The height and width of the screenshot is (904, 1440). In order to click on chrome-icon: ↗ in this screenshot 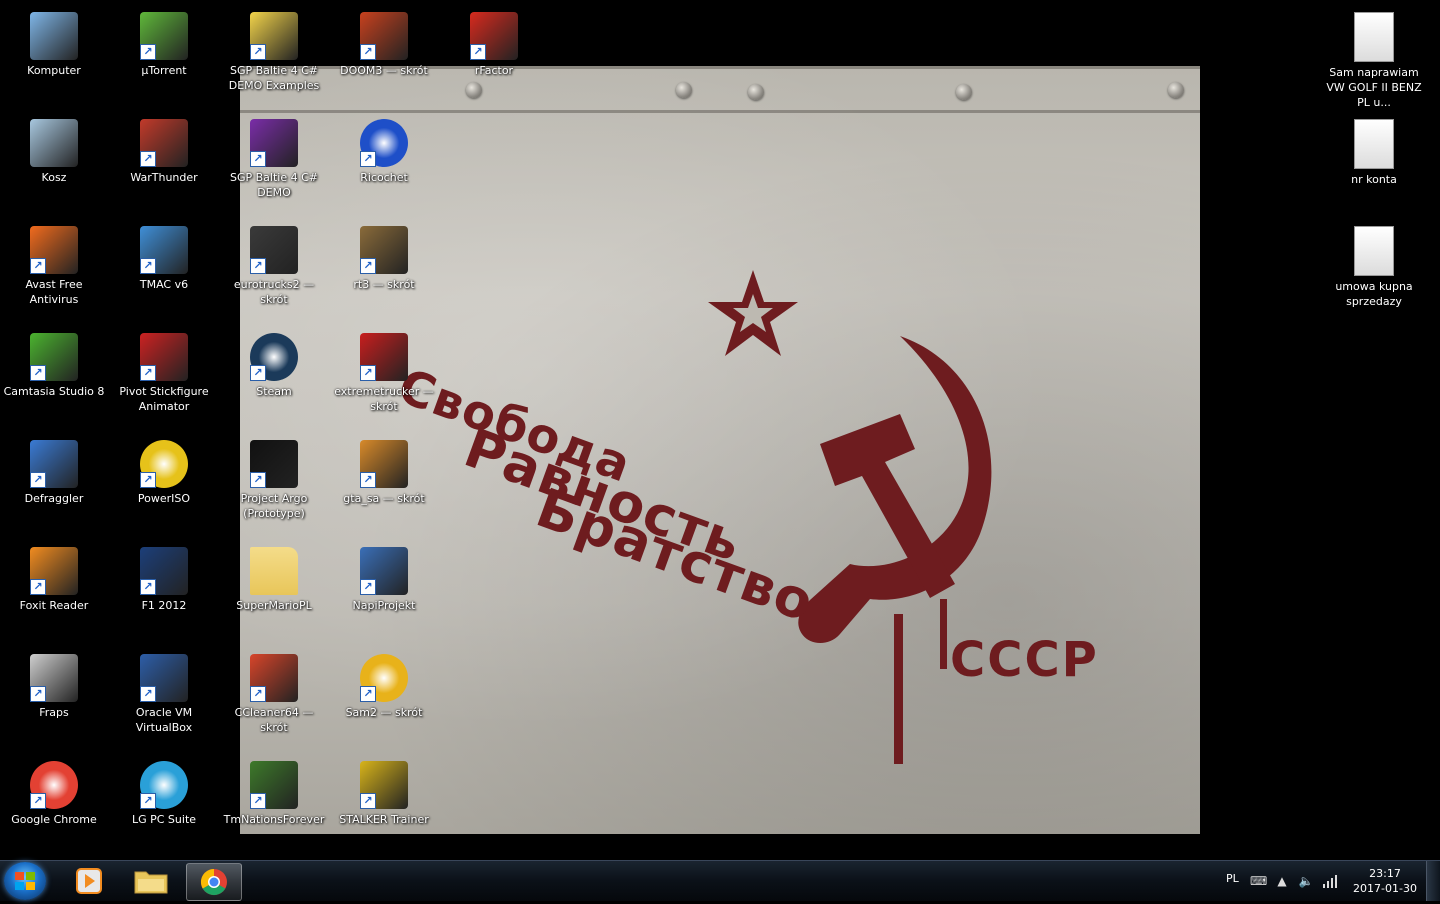, I will do `click(54, 785)`.